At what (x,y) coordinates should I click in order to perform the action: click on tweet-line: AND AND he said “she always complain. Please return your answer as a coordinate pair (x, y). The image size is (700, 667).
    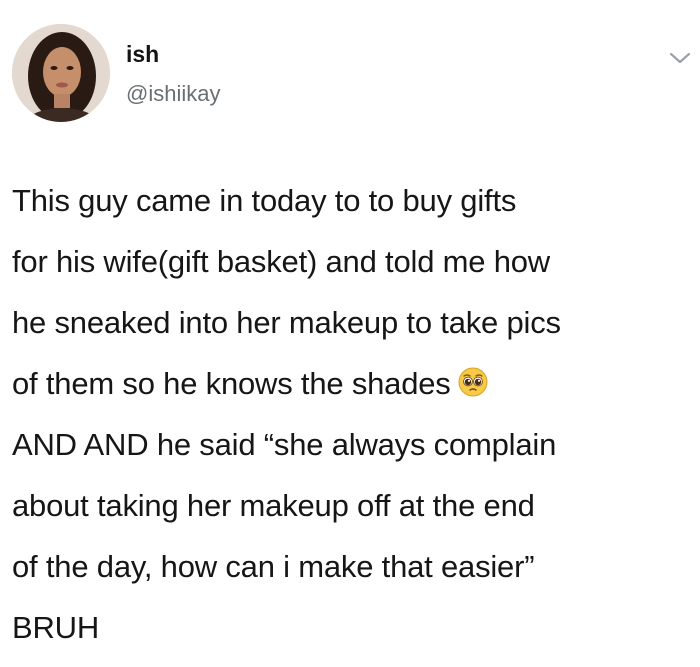
    Looking at the image, I should click on (284, 444).